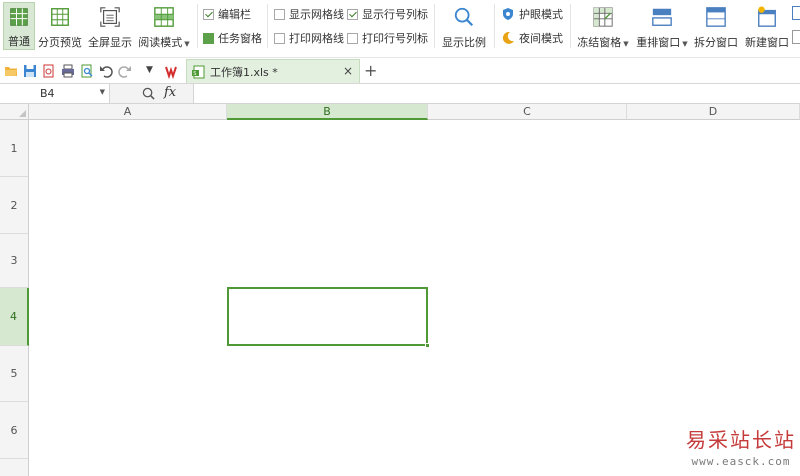  I want to click on normal-view-label: 普通, so click(19, 41).